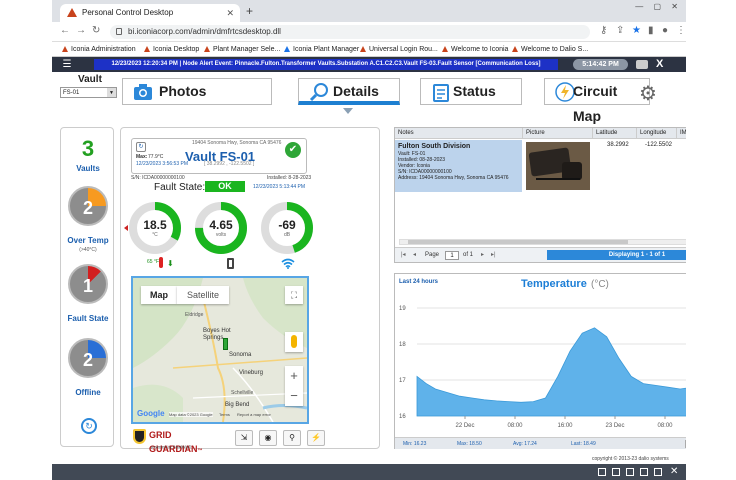 This screenshot has height=480, width=736. What do you see at coordinates (294, 342) in the screenshot?
I see `street-view-pegman-icon` at bounding box center [294, 342].